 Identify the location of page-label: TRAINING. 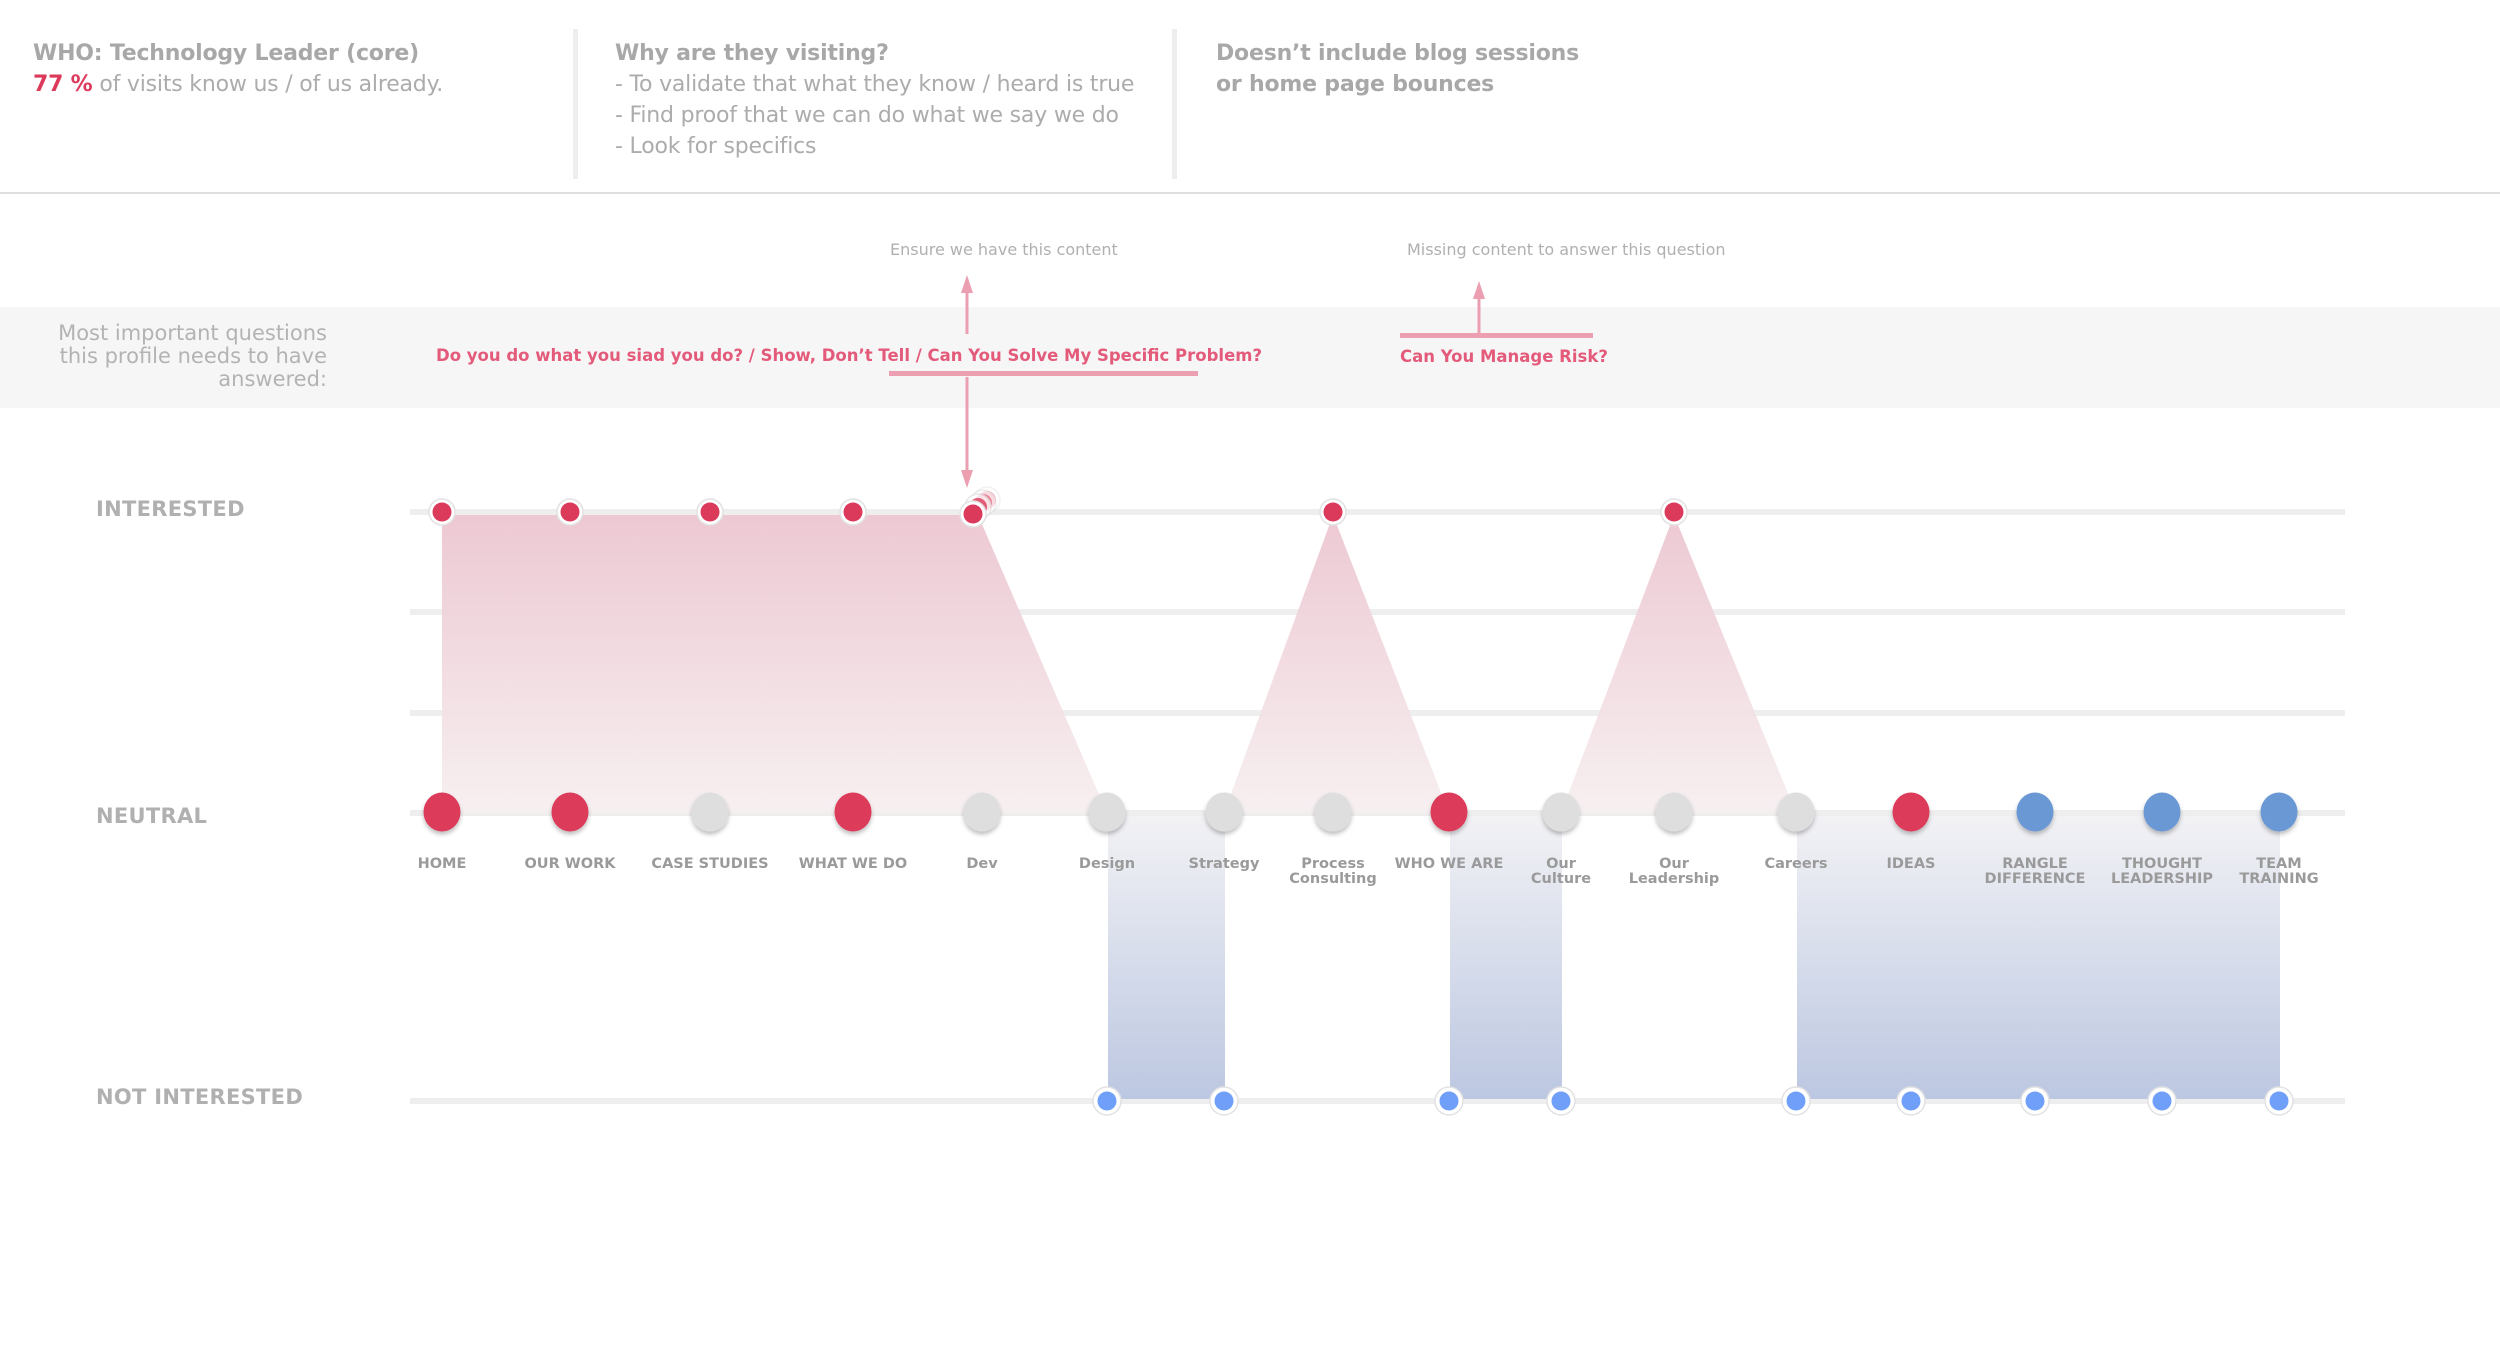
(2278, 879).